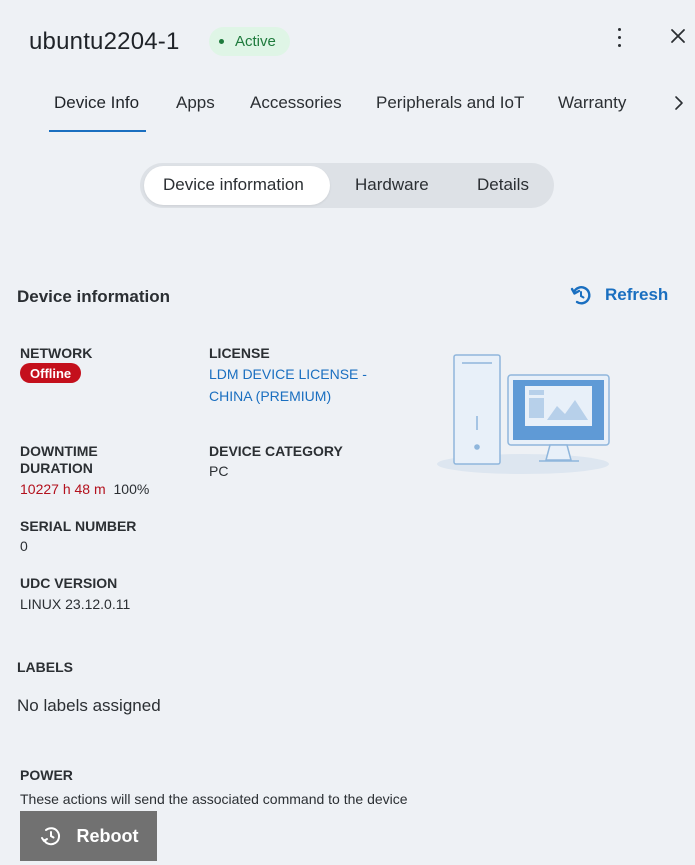 This screenshot has width=695, height=865. What do you see at coordinates (89, 705) in the screenshot?
I see `labels-empty-text: No labels assigned` at bounding box center [89, 705].